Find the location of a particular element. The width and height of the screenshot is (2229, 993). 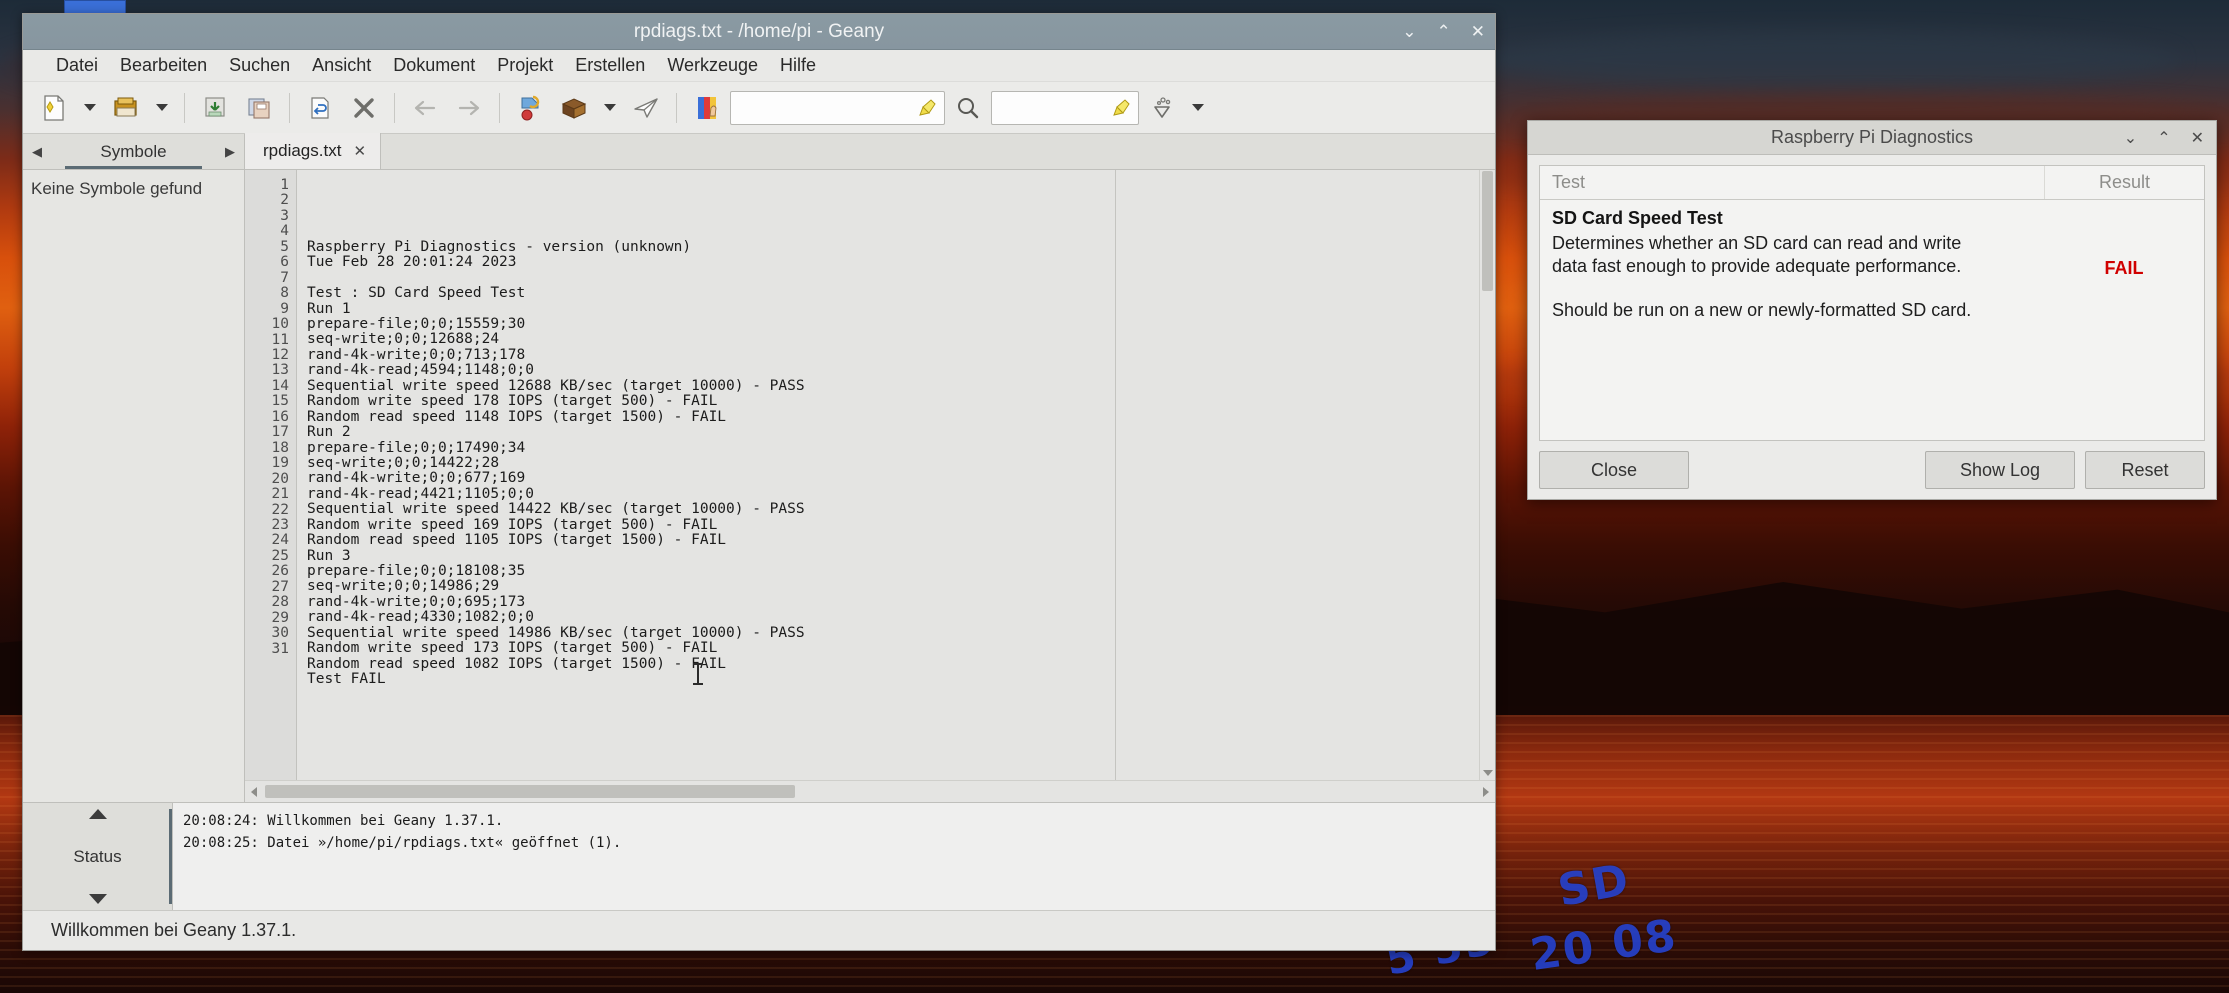

code-line: prepare-file;0;0;18108;35 is located at coordinates (416, 571).